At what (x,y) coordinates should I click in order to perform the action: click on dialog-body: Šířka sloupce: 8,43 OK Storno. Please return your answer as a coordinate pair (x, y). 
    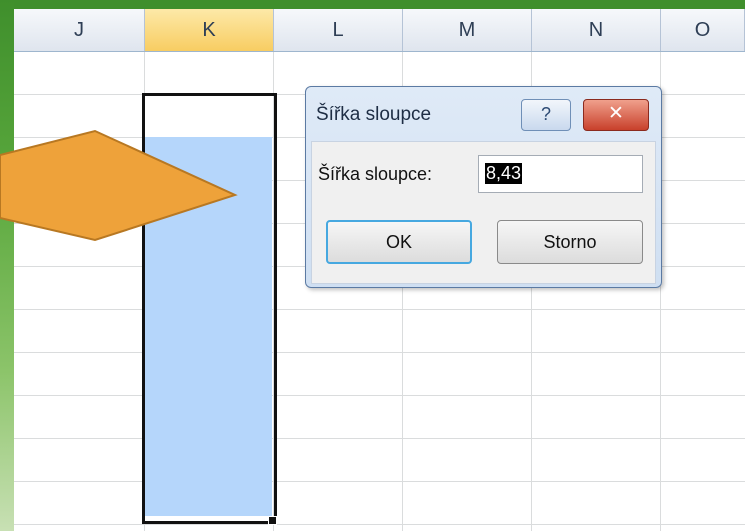
    Looking at the image, I should click on (483, 212).